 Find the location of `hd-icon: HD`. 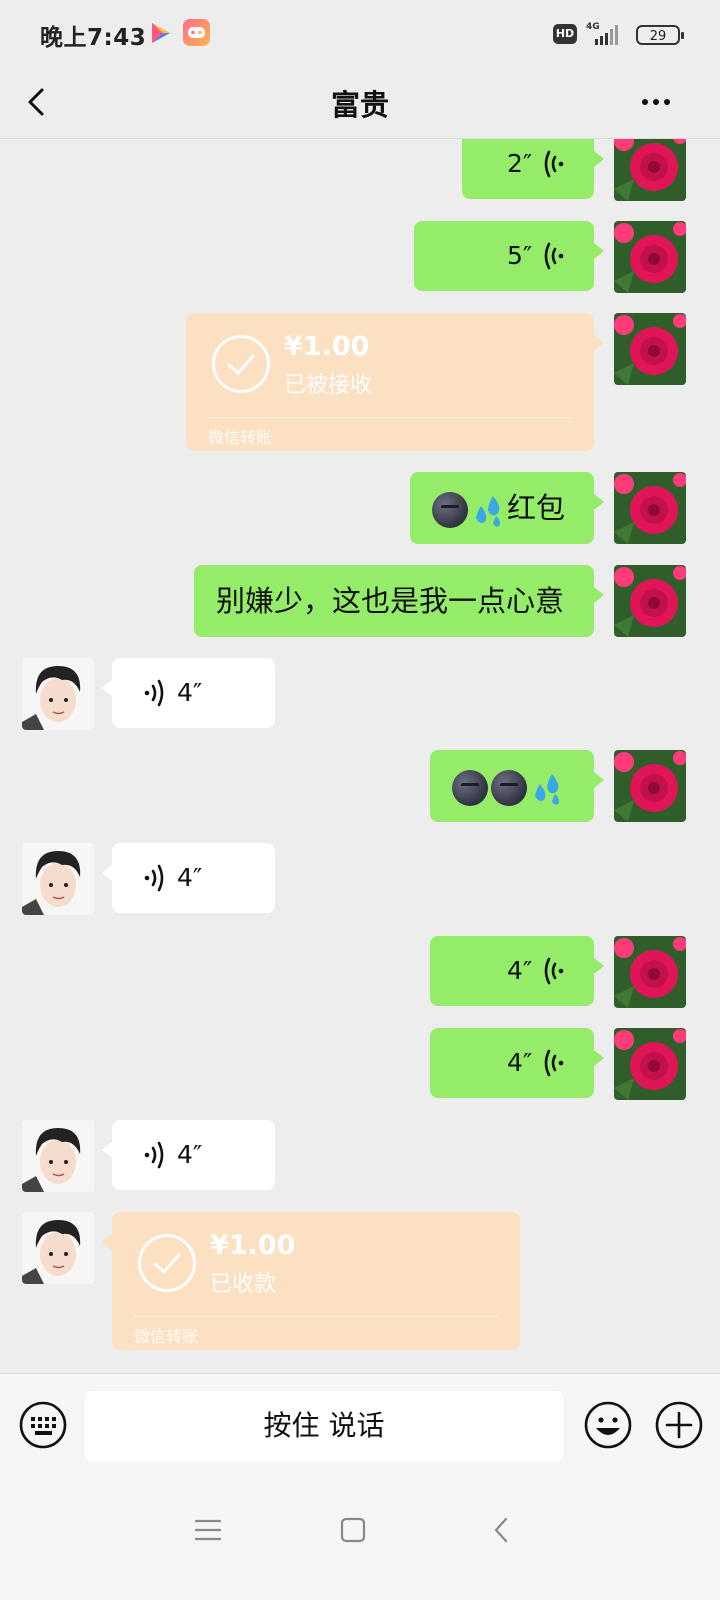

hd-icon: HD is located at coordinates (565, 34).